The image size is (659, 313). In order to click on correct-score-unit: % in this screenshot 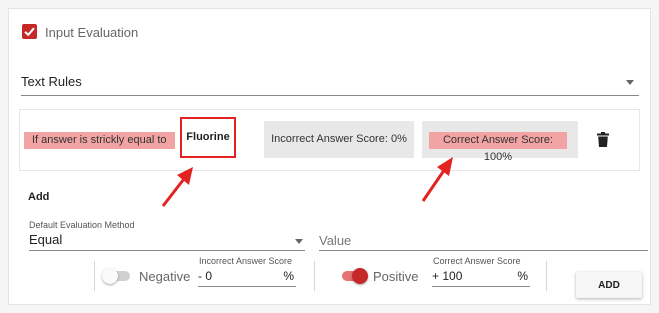, I will do `click(522, 276)`.